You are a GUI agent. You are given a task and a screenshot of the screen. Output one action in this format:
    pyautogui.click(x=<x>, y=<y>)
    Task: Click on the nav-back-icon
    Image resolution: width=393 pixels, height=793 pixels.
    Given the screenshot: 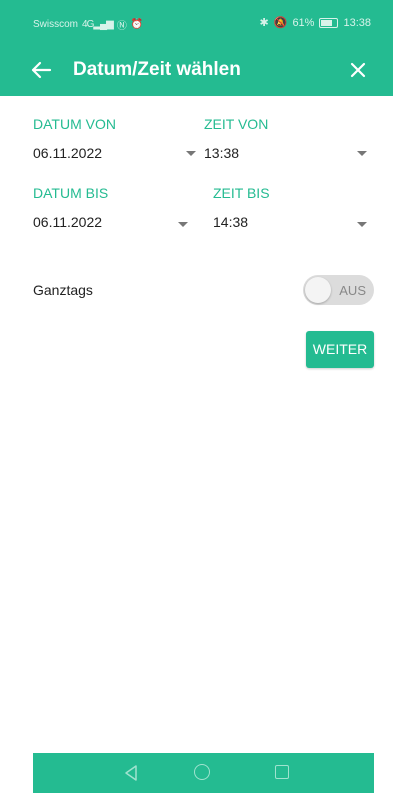 What is the action you would take?
    pyautogui.click(x=133, y=773)
    